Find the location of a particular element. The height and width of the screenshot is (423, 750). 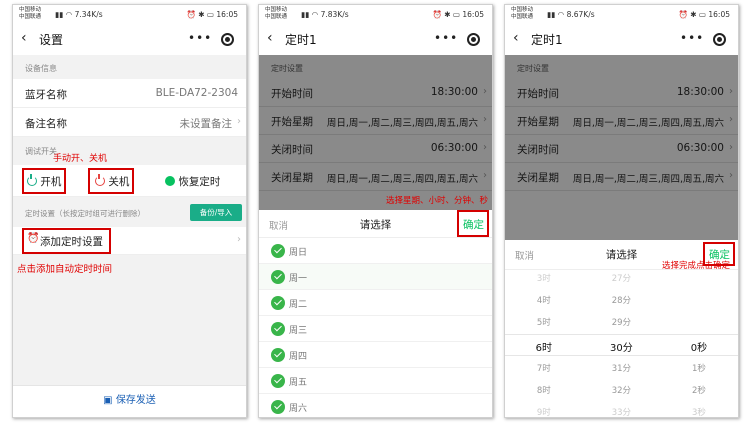

status-bar: 中国移动 中国联通 ▮▮ ◠ 7.34K/s ⏰ ✱ ▭ 16:05 is located at coordinates (129, 14).